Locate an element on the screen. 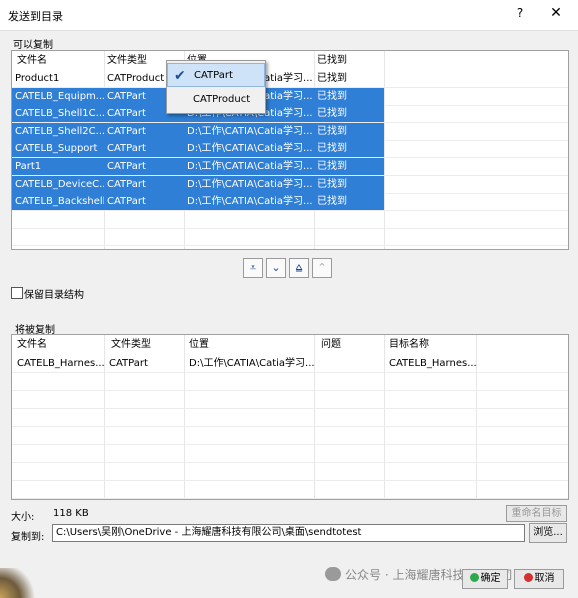 The image size is (578, 598). filter-item-label: CATPart is located at coordinates (213, 75).